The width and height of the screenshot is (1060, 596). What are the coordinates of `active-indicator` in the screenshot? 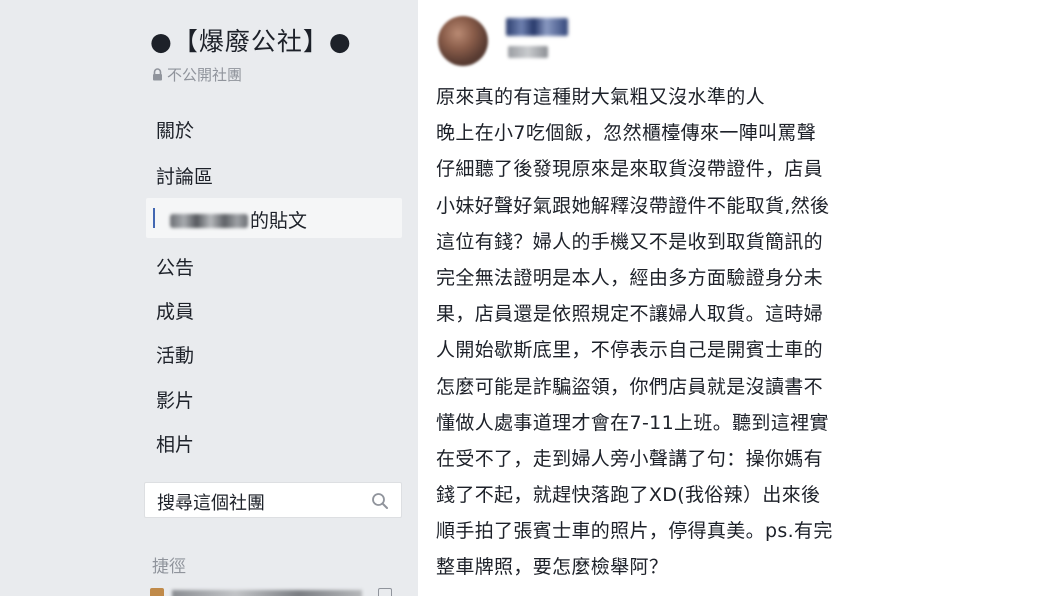 It's located at (154, 218).